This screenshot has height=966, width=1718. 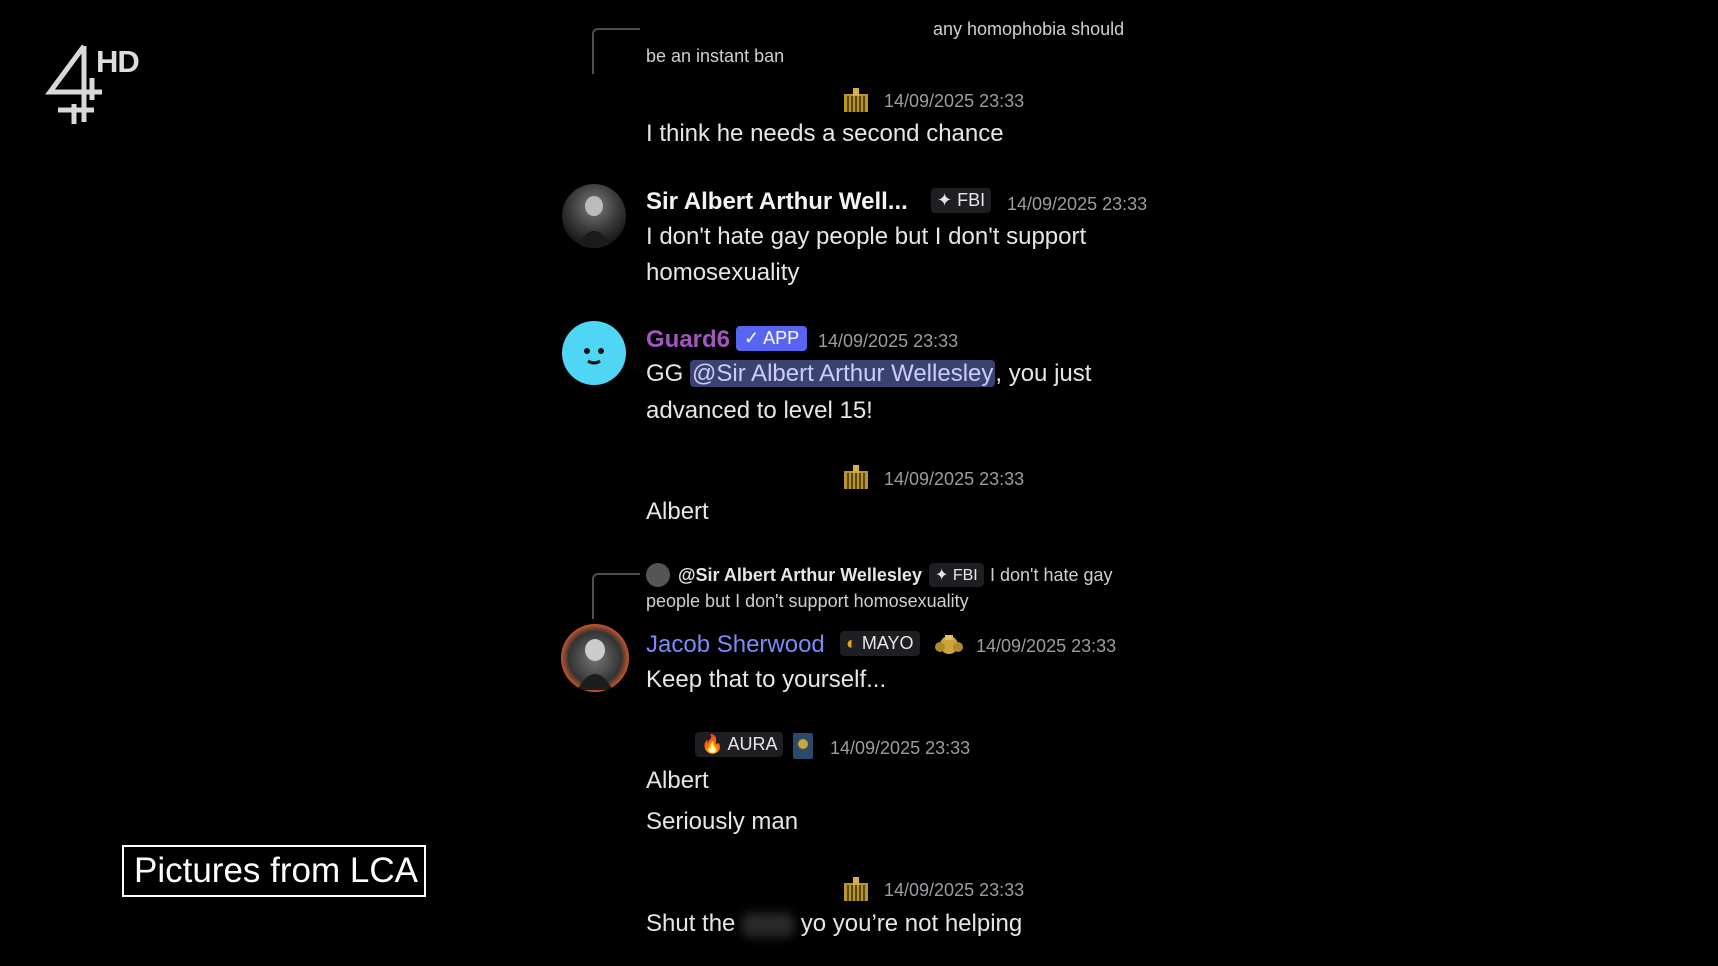 I want to click on channel-hd-label: HD, so click(x=118, y=61).